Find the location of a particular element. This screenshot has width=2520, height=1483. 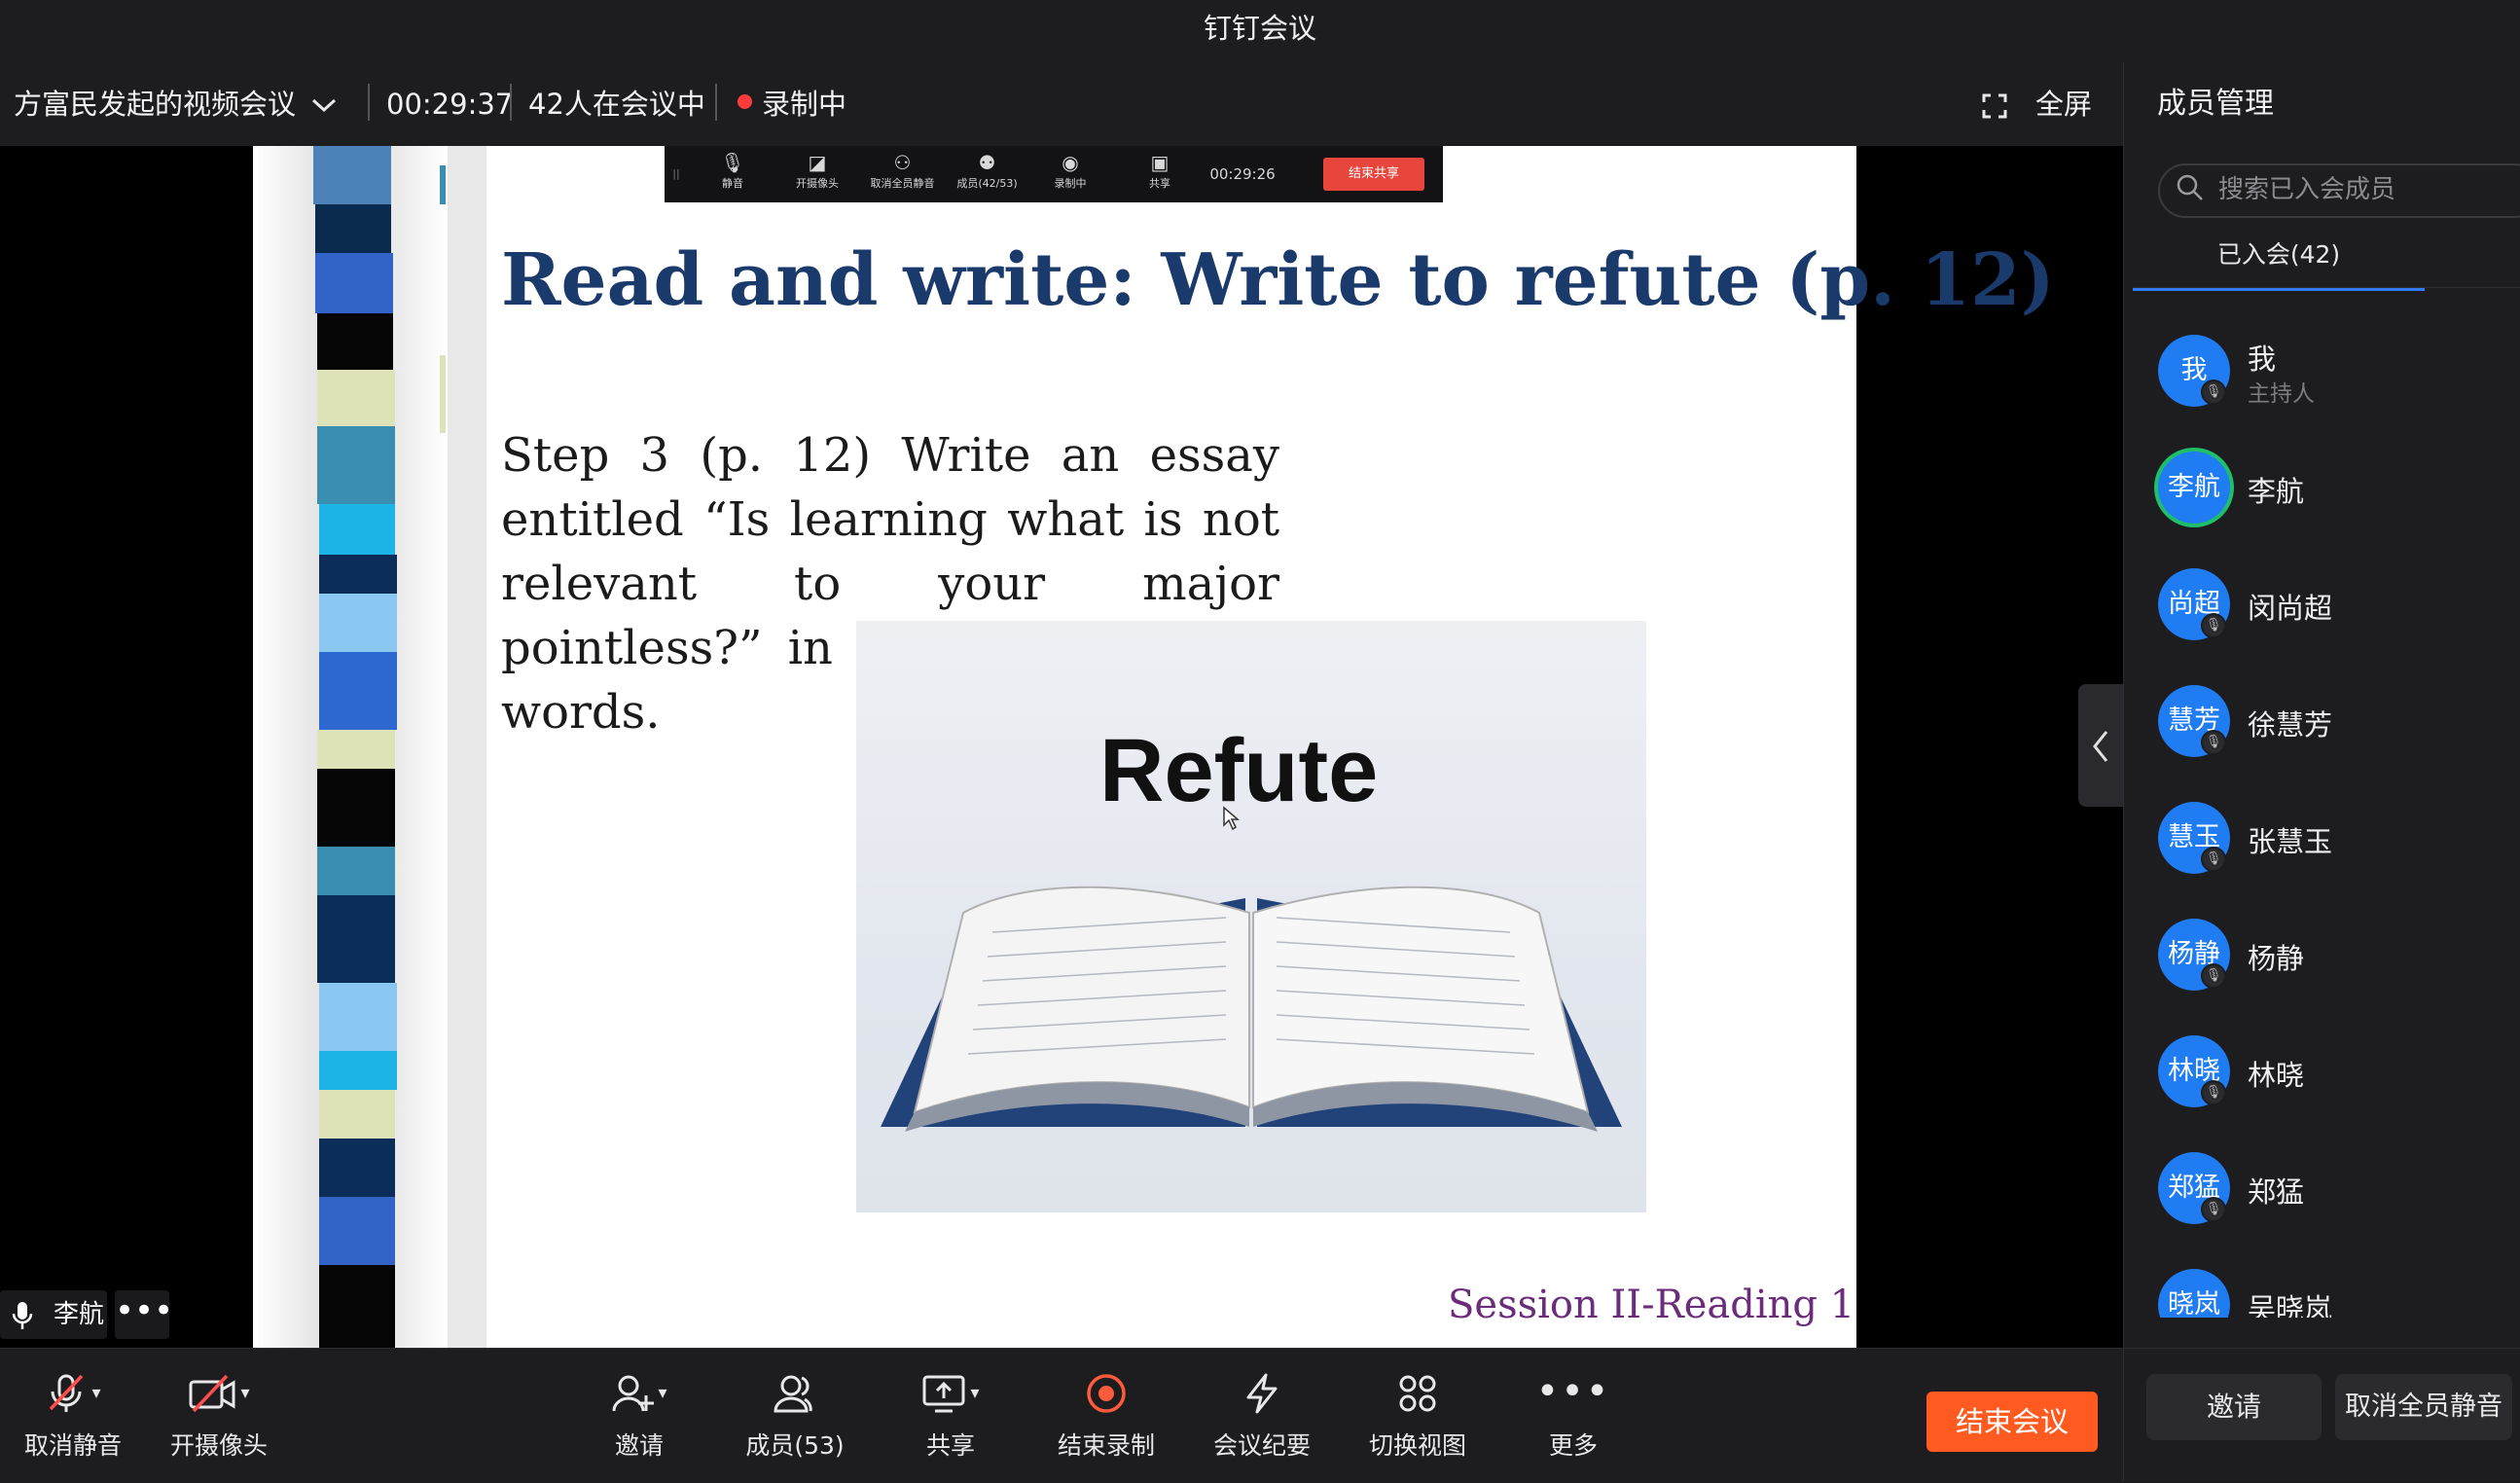

mini-mute-button: 🎙 静音 is located at coordinates (733, 174).